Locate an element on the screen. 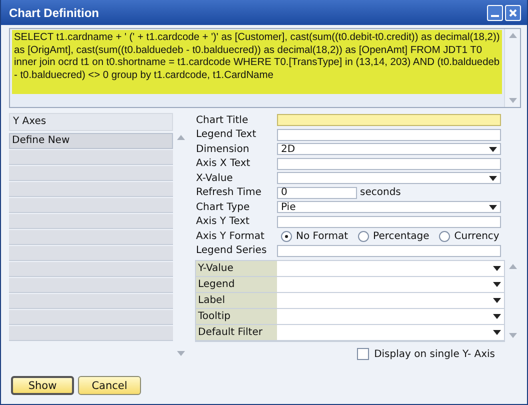 This screenshot has height=405, width=528. dropdown-field is located at coordinates (389, 178).